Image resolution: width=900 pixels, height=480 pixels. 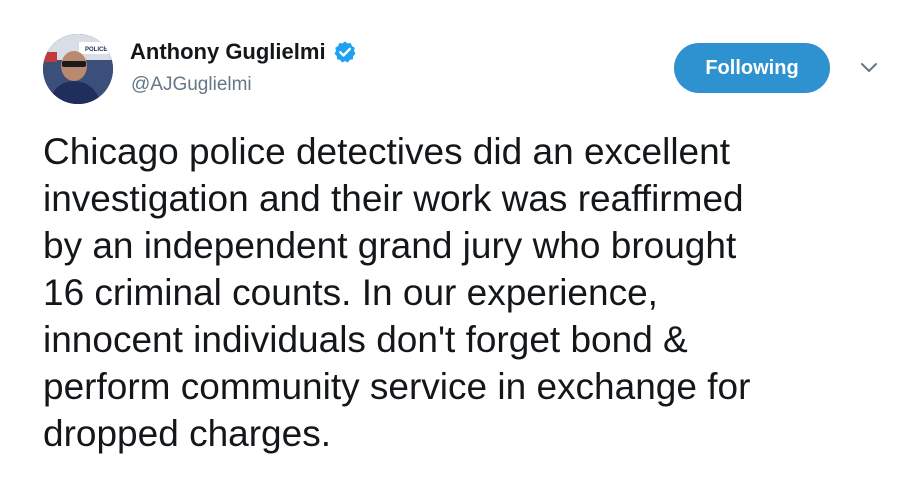 What do you see at coordinates (96, 50) in the screenshot?
I see `avatar-badge-text: POLICE` at bounding box center [96, 50].